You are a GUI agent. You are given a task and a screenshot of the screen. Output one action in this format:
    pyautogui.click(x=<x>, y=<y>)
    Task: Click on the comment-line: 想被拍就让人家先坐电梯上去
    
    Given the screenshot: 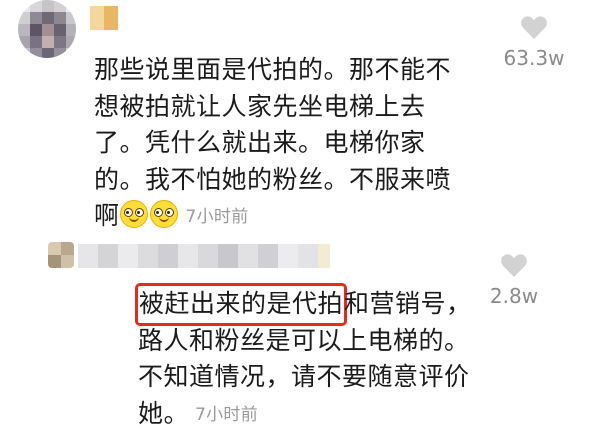 What is the action you would take?
    pyautogui.click(x=294, y=107)
    